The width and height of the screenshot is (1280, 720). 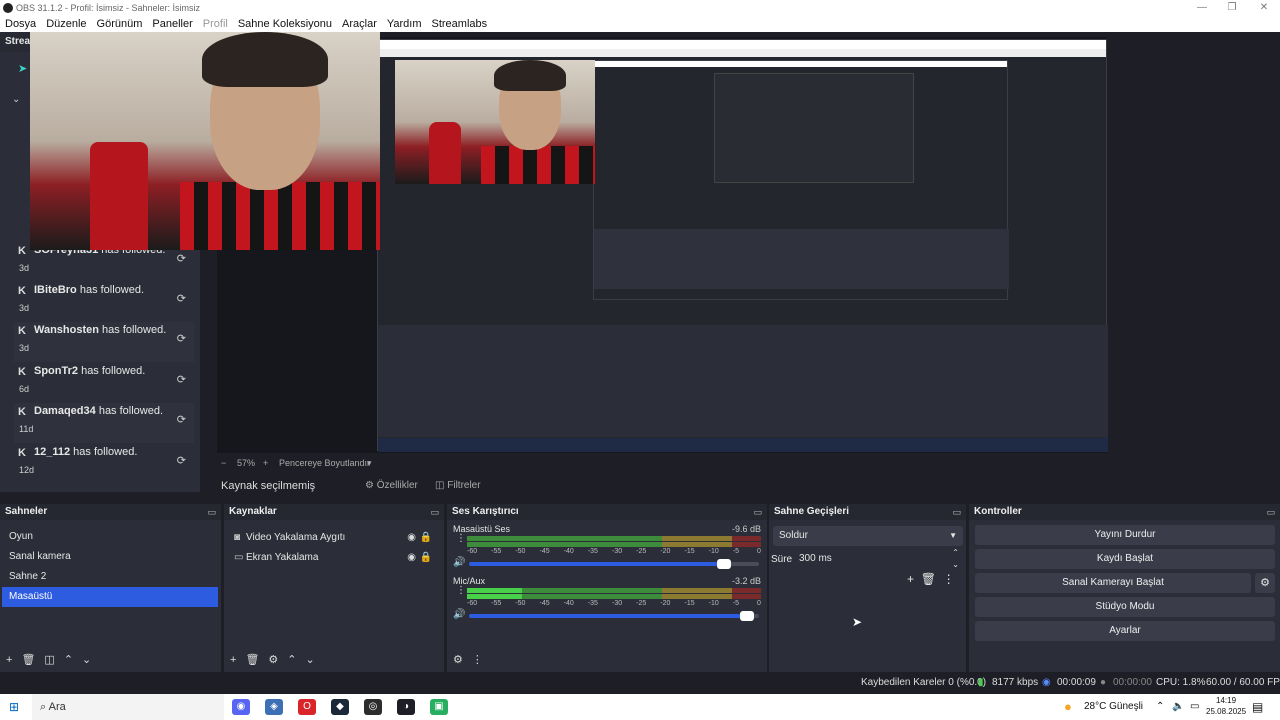 I want to click on app-icon: ◈, so click(x=274, y=707).